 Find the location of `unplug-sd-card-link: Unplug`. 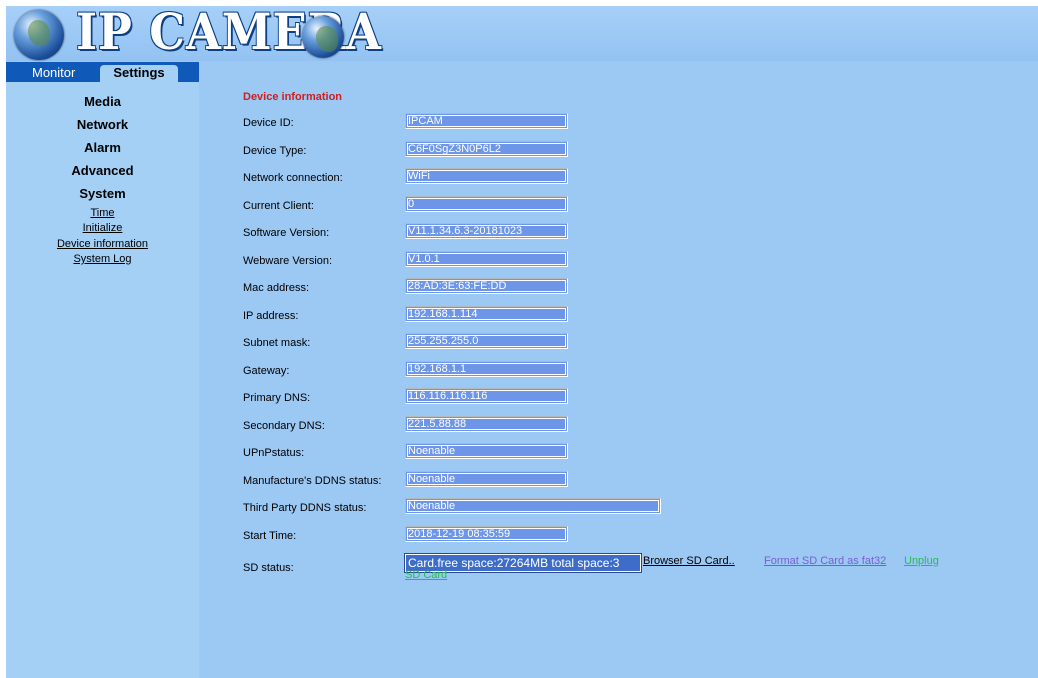

unplug-sd-card-link: Unplug is located at coordinates (921, 561).